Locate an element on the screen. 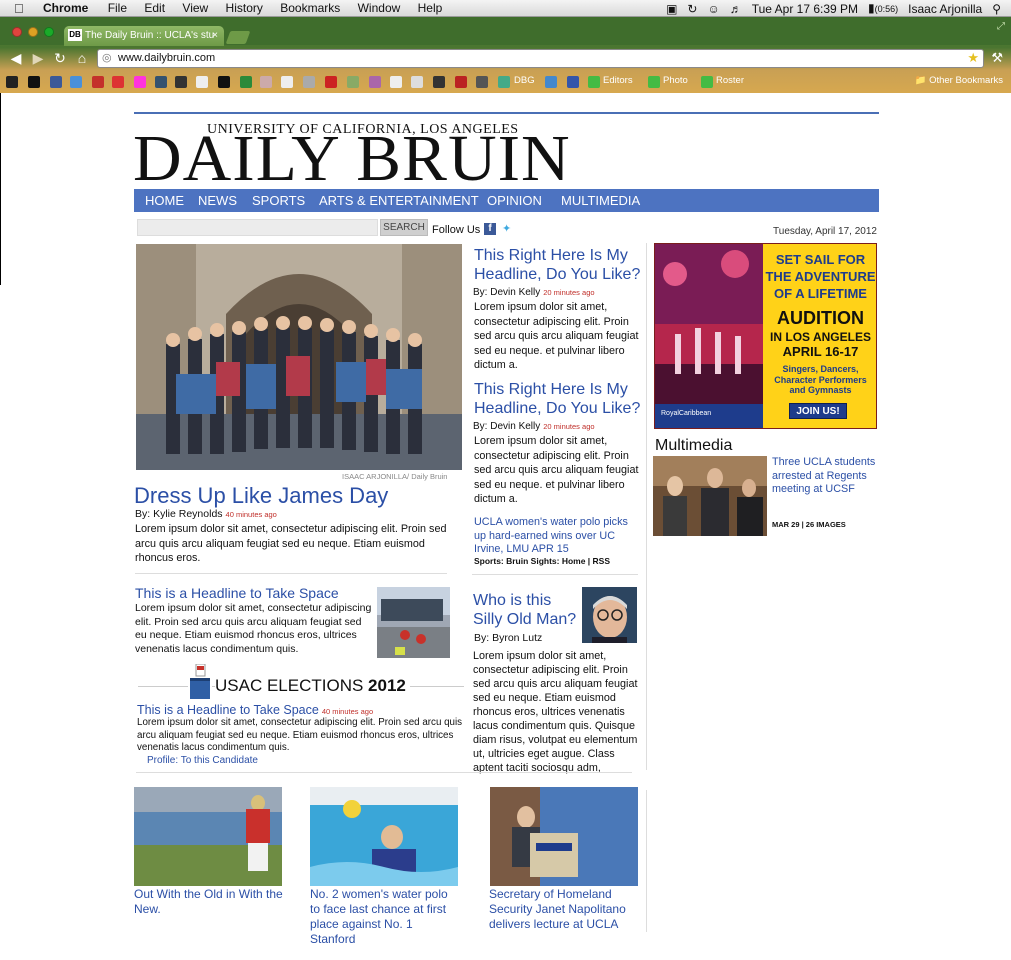  masthead-logo: DAILY BRUIN is located at coordinates (352, 159).